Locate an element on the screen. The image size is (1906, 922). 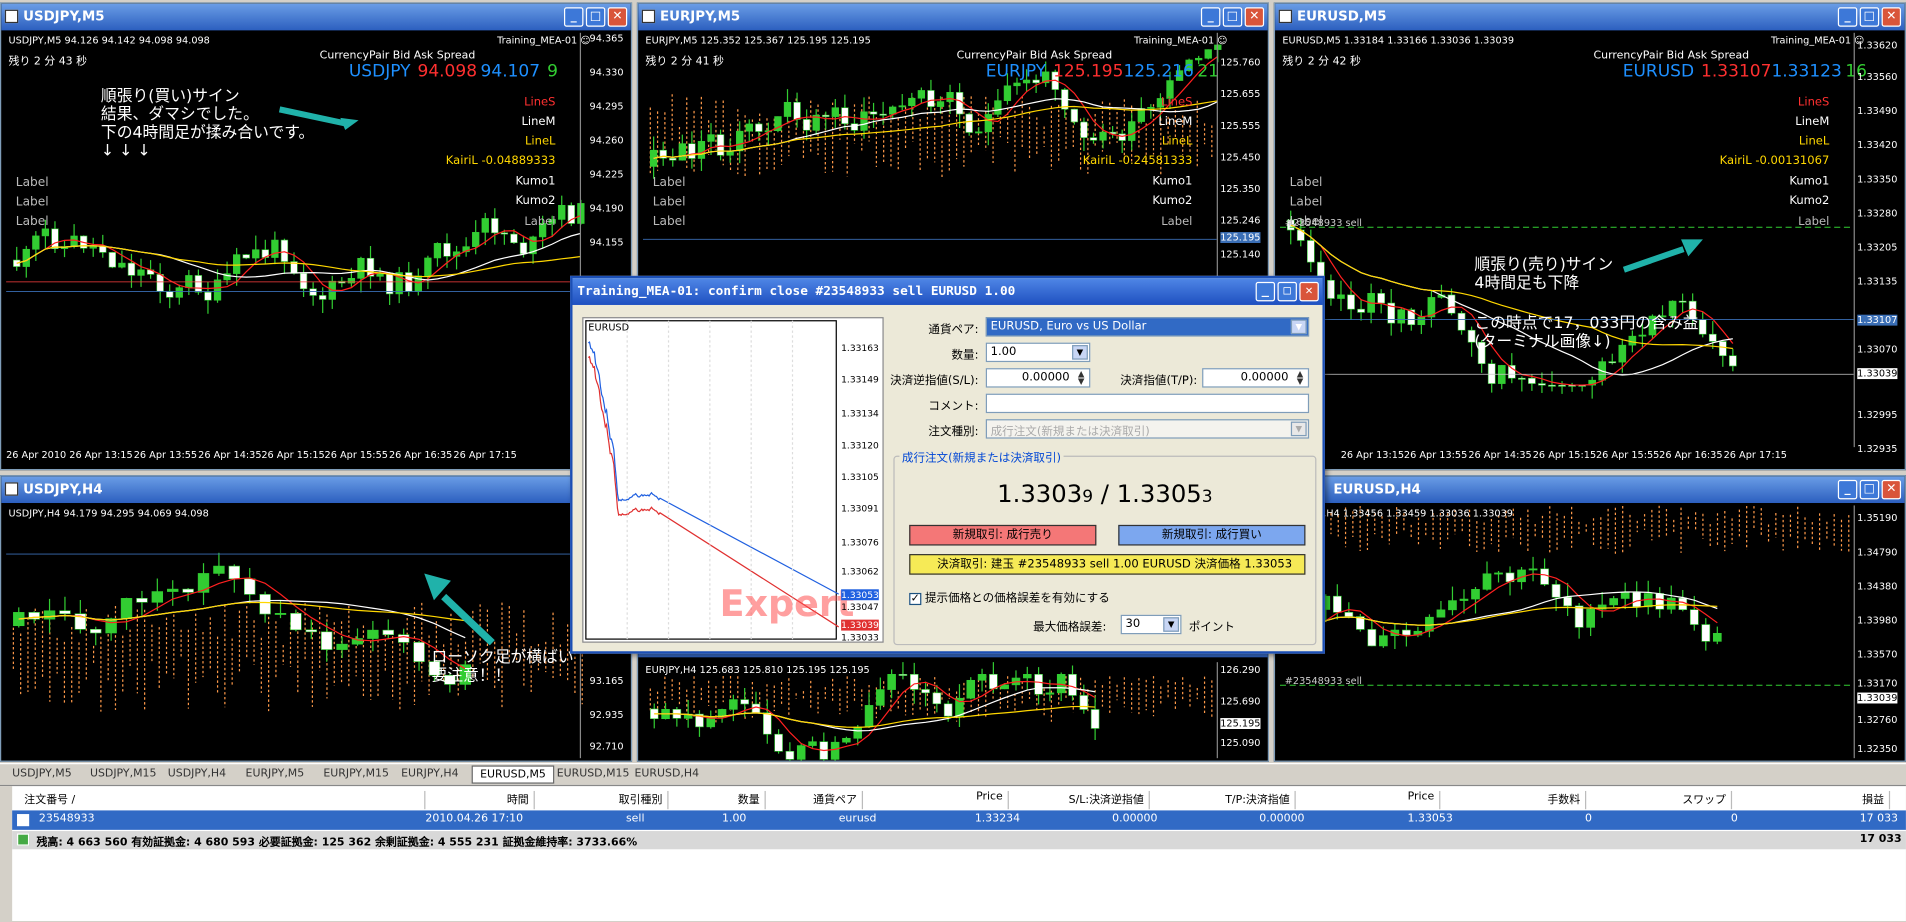
max-deviation-select: 30 ▼ is located at coordinates (1151, 624).